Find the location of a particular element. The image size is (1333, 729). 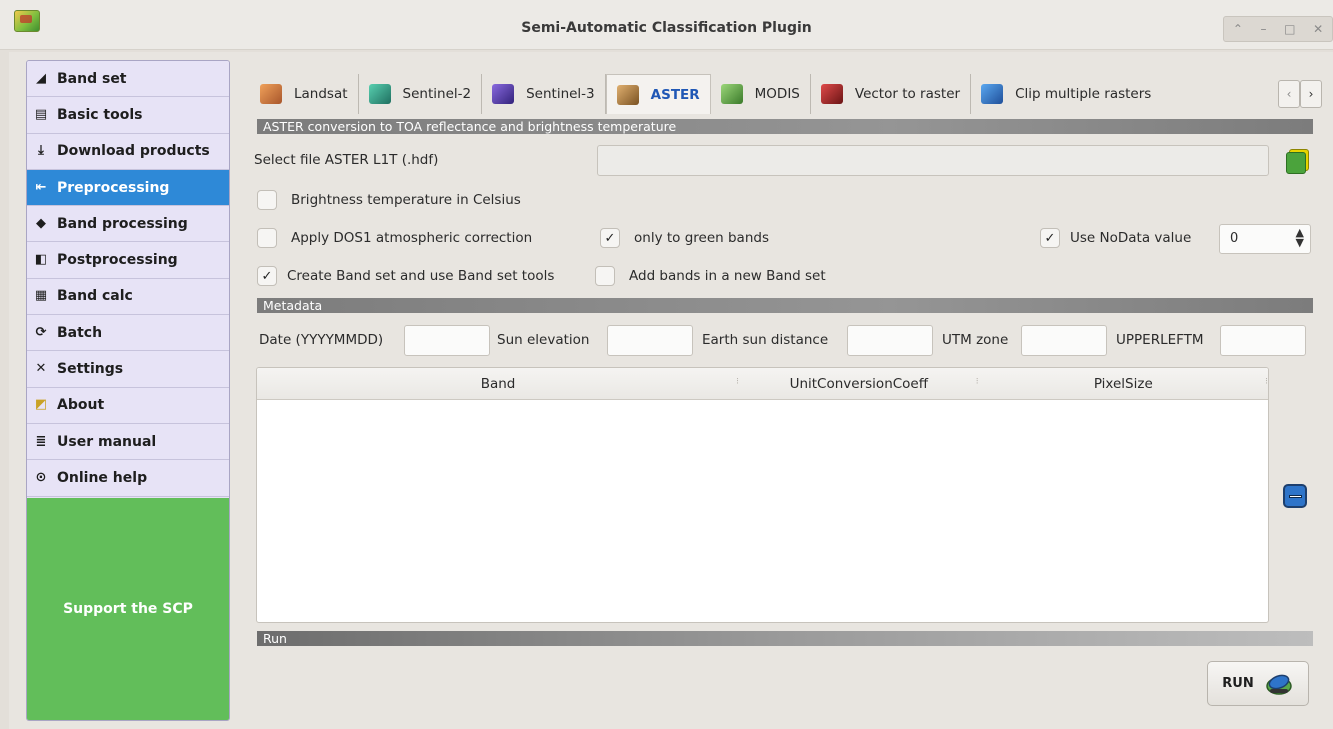

run-icon is located at coordinates (1278, 684).